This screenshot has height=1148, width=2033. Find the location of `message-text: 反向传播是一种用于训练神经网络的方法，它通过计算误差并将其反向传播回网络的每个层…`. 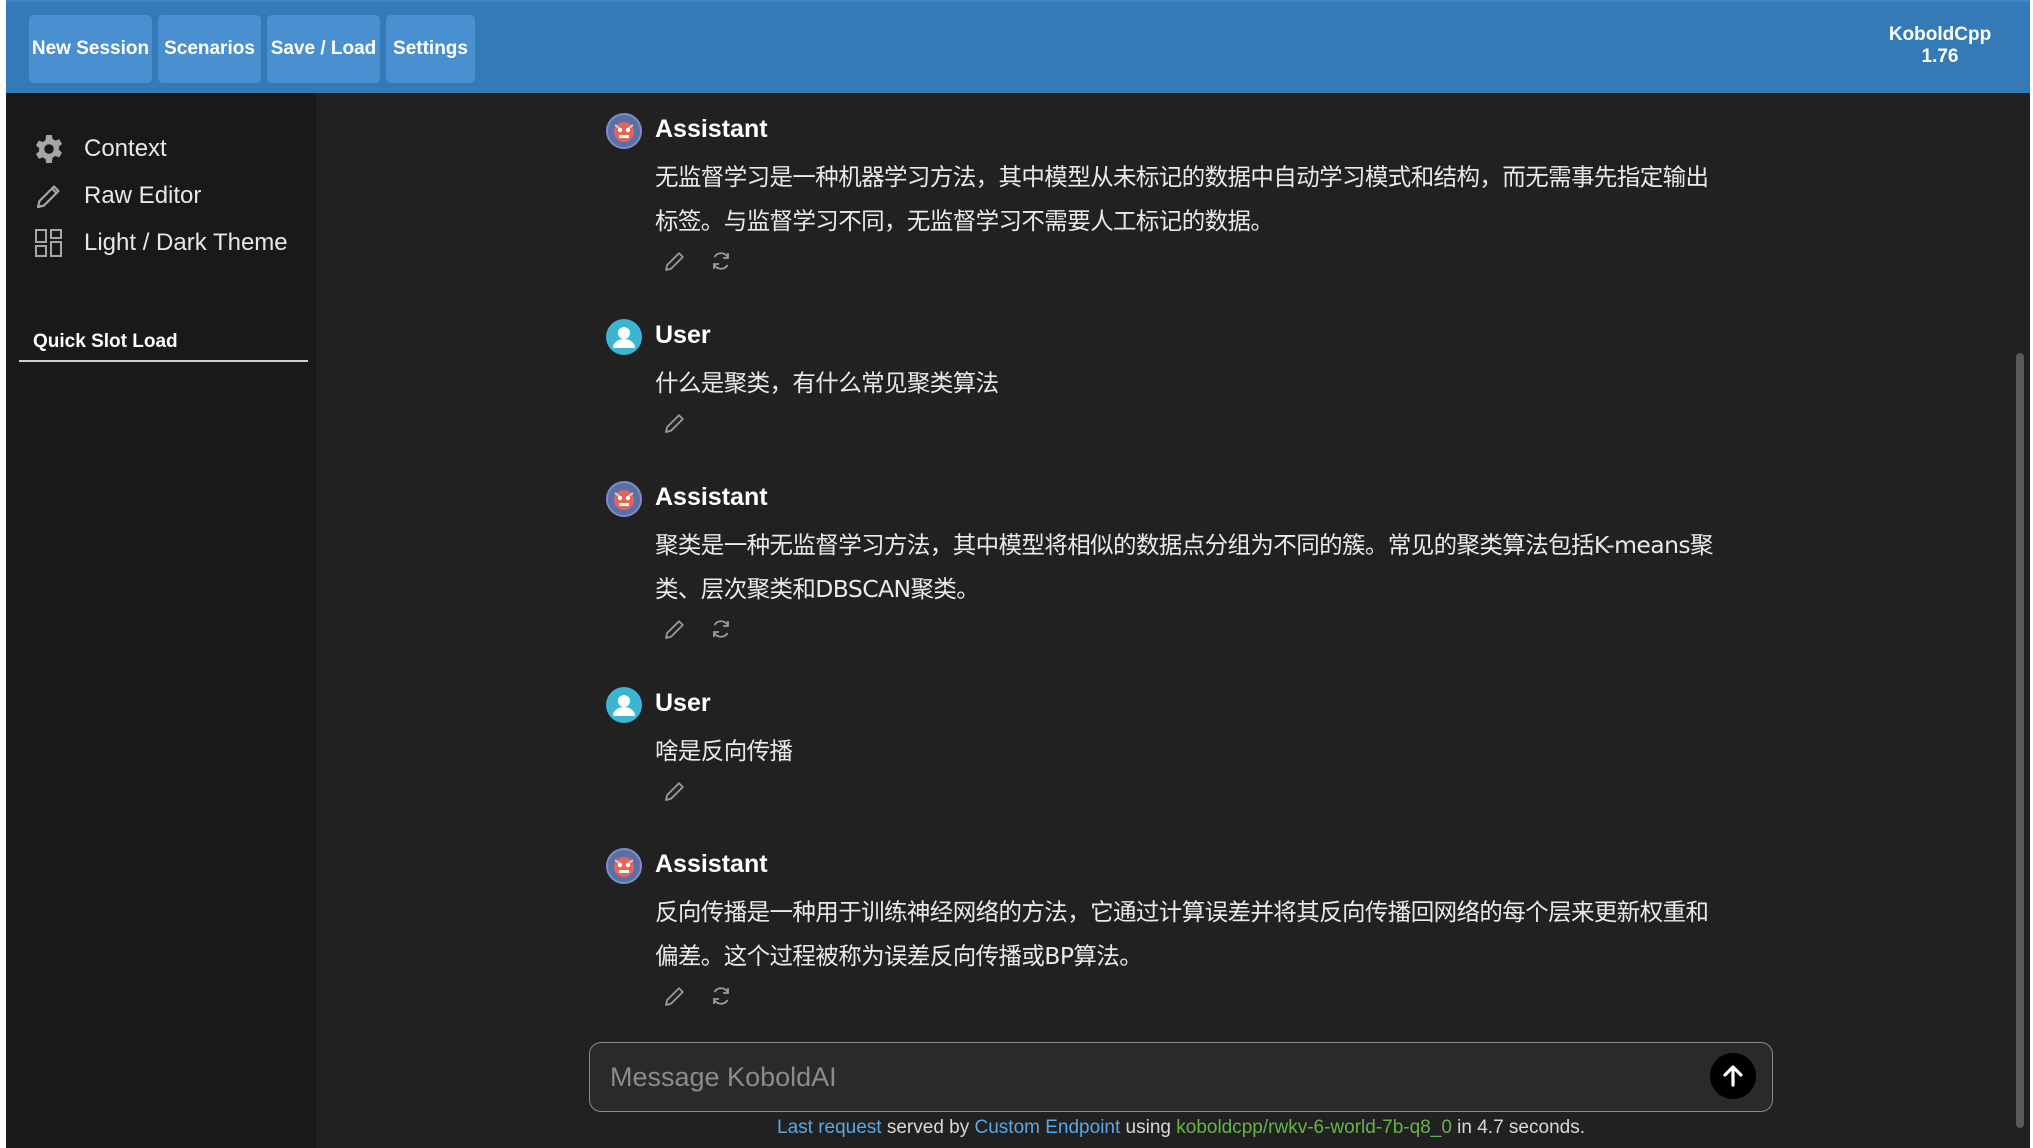

message-text: 反向传播是一种用于训练神经网络的方法，它通过计算误差并将其反向传播回网络的每个层… is located at coordinates (1182, 934).